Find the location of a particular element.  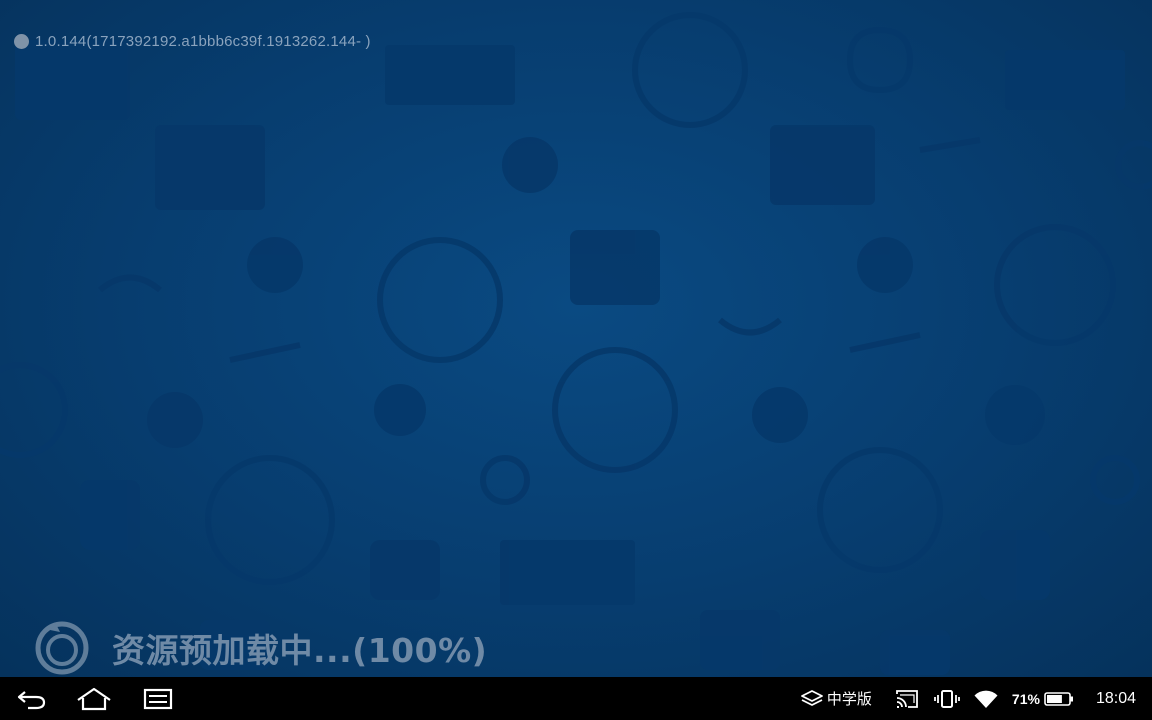

recent-apps-icon is located at coordinates (158, 699).